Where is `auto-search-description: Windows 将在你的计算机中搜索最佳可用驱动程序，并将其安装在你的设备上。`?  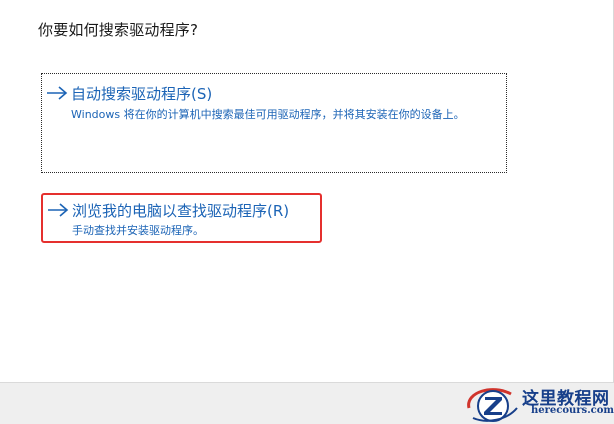 auto-search-description: Windows 将在你的计算机中搜索最佳可用驱动程序，并将其安装在你的设备上。 is located at coordinates (268, 114).